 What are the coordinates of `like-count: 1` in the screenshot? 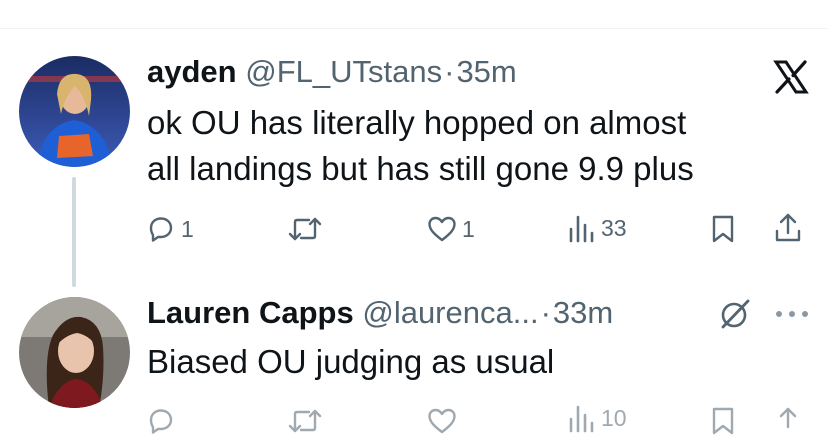 It's located at (468, 229).